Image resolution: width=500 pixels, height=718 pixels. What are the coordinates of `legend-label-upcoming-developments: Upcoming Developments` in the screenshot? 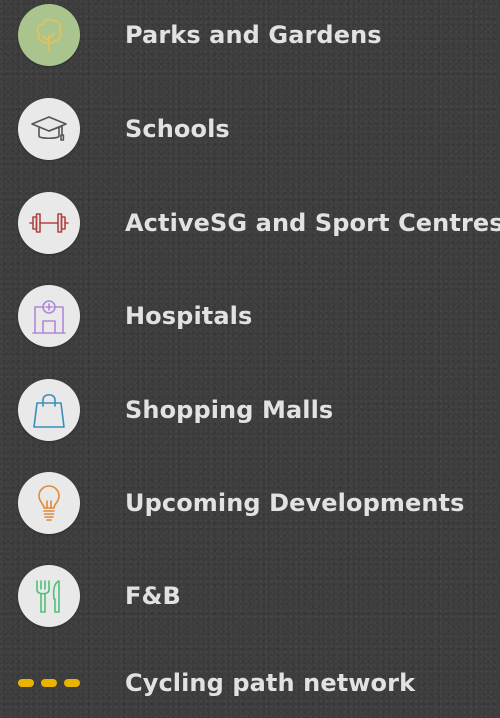 It's located at (295, 503).